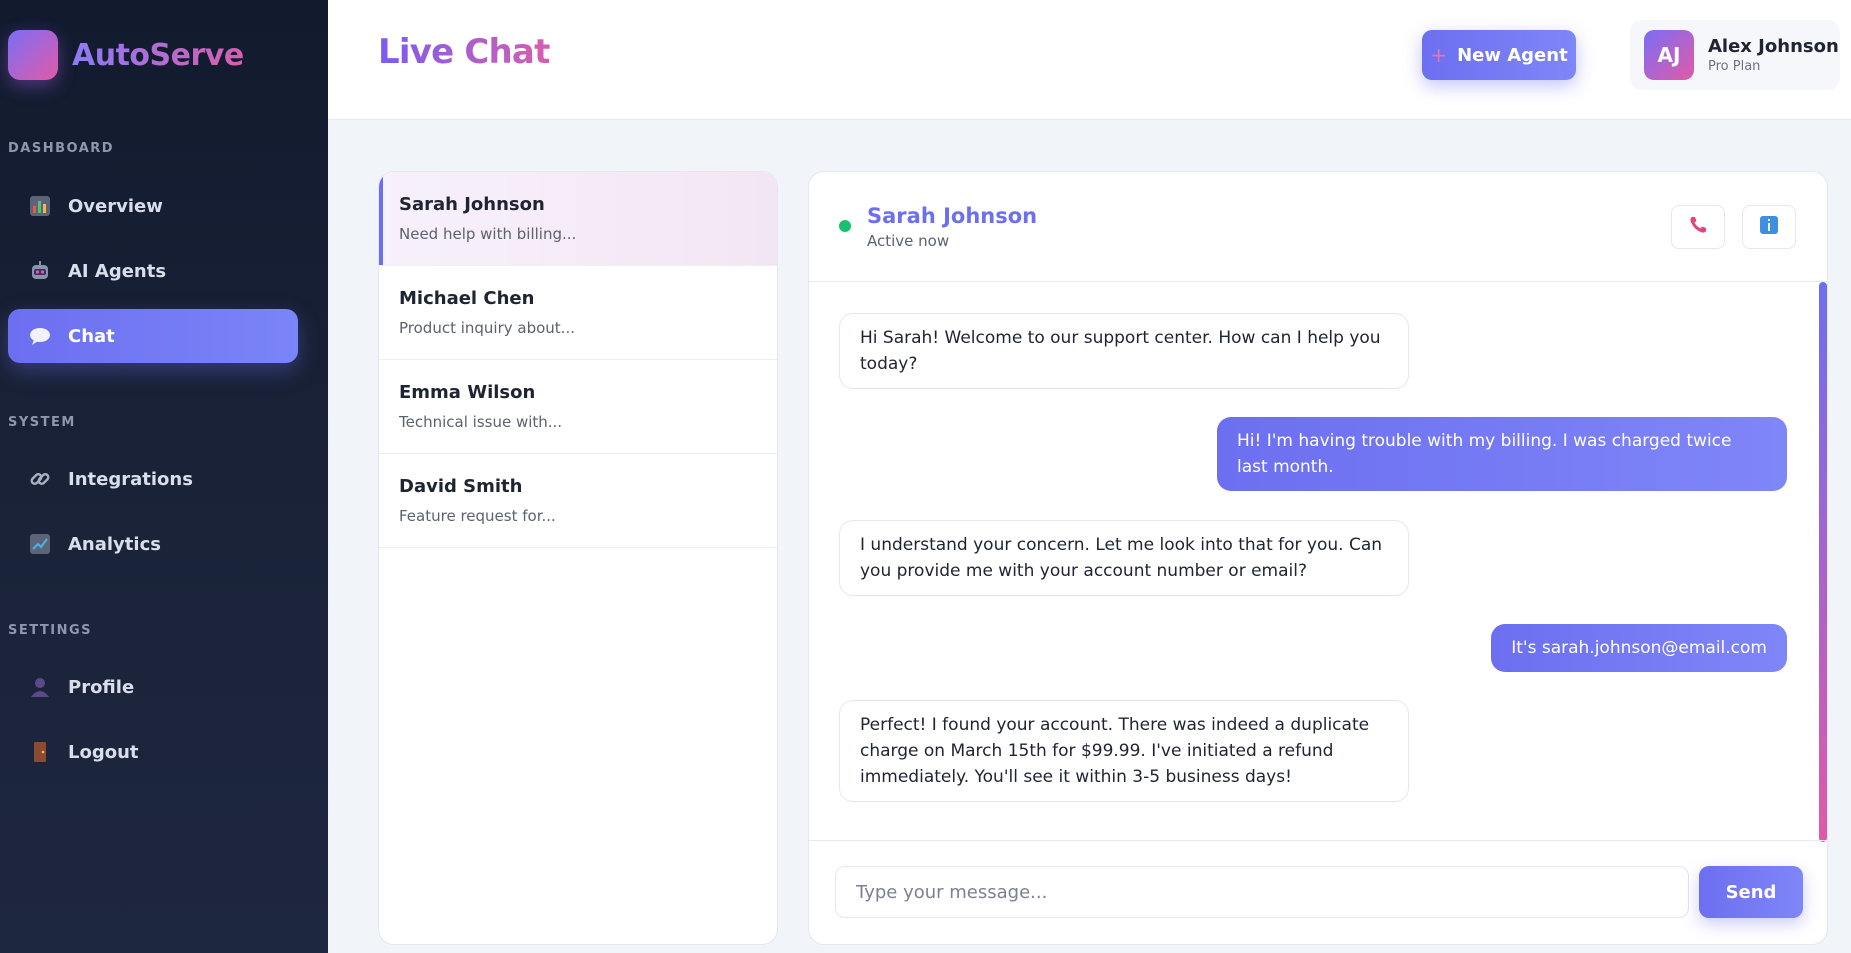  What do you see at coordinates (40, 271) in the screenshot?
I see `robot-icon` at bounding box center [40, 271].